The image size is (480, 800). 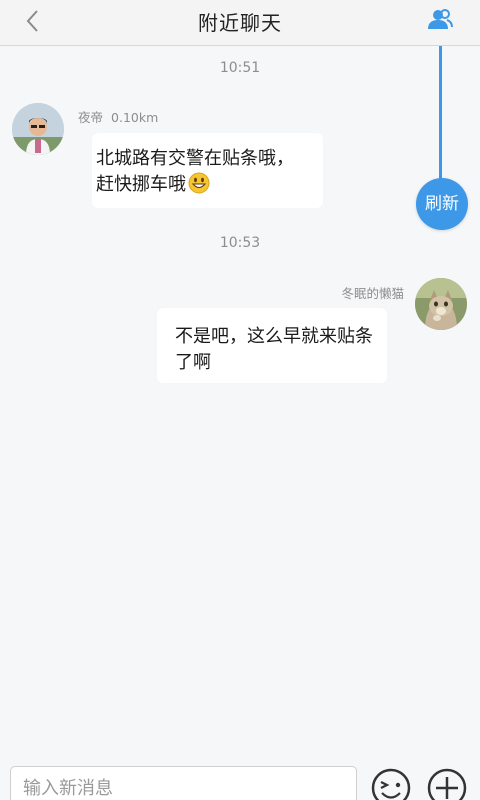 What do you see at coordinates (274, 336) in the screenshot?
I see `message-text-line: 不是吧，这么早就来贴条` at bounding box center [274, 336].